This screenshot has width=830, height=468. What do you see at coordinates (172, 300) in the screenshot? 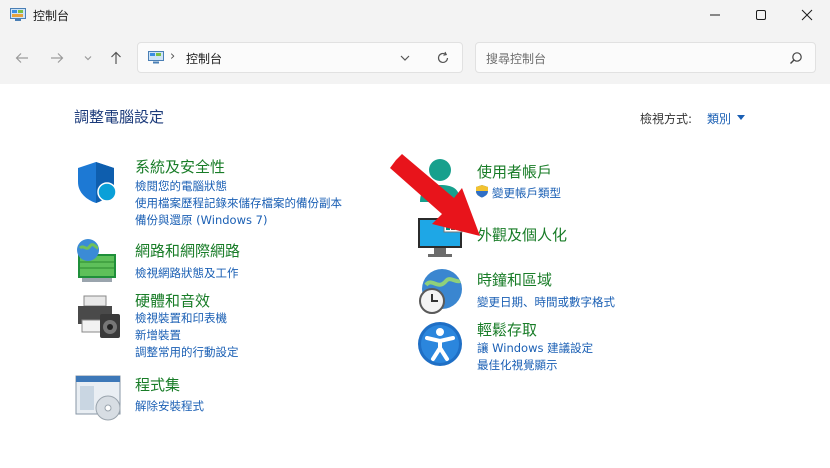
I see `category-hardware-sound: 硬體和音效` at bounding box center [172, 300].